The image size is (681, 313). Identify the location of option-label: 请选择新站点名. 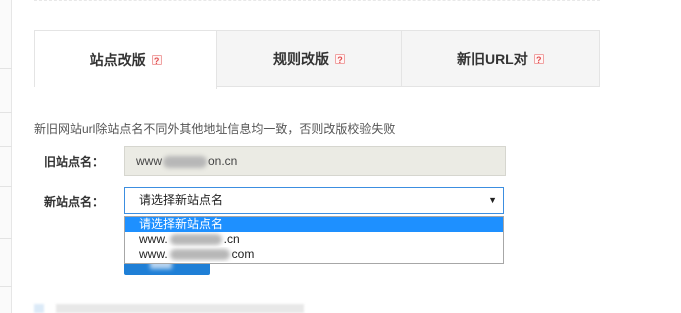
(181, 224).